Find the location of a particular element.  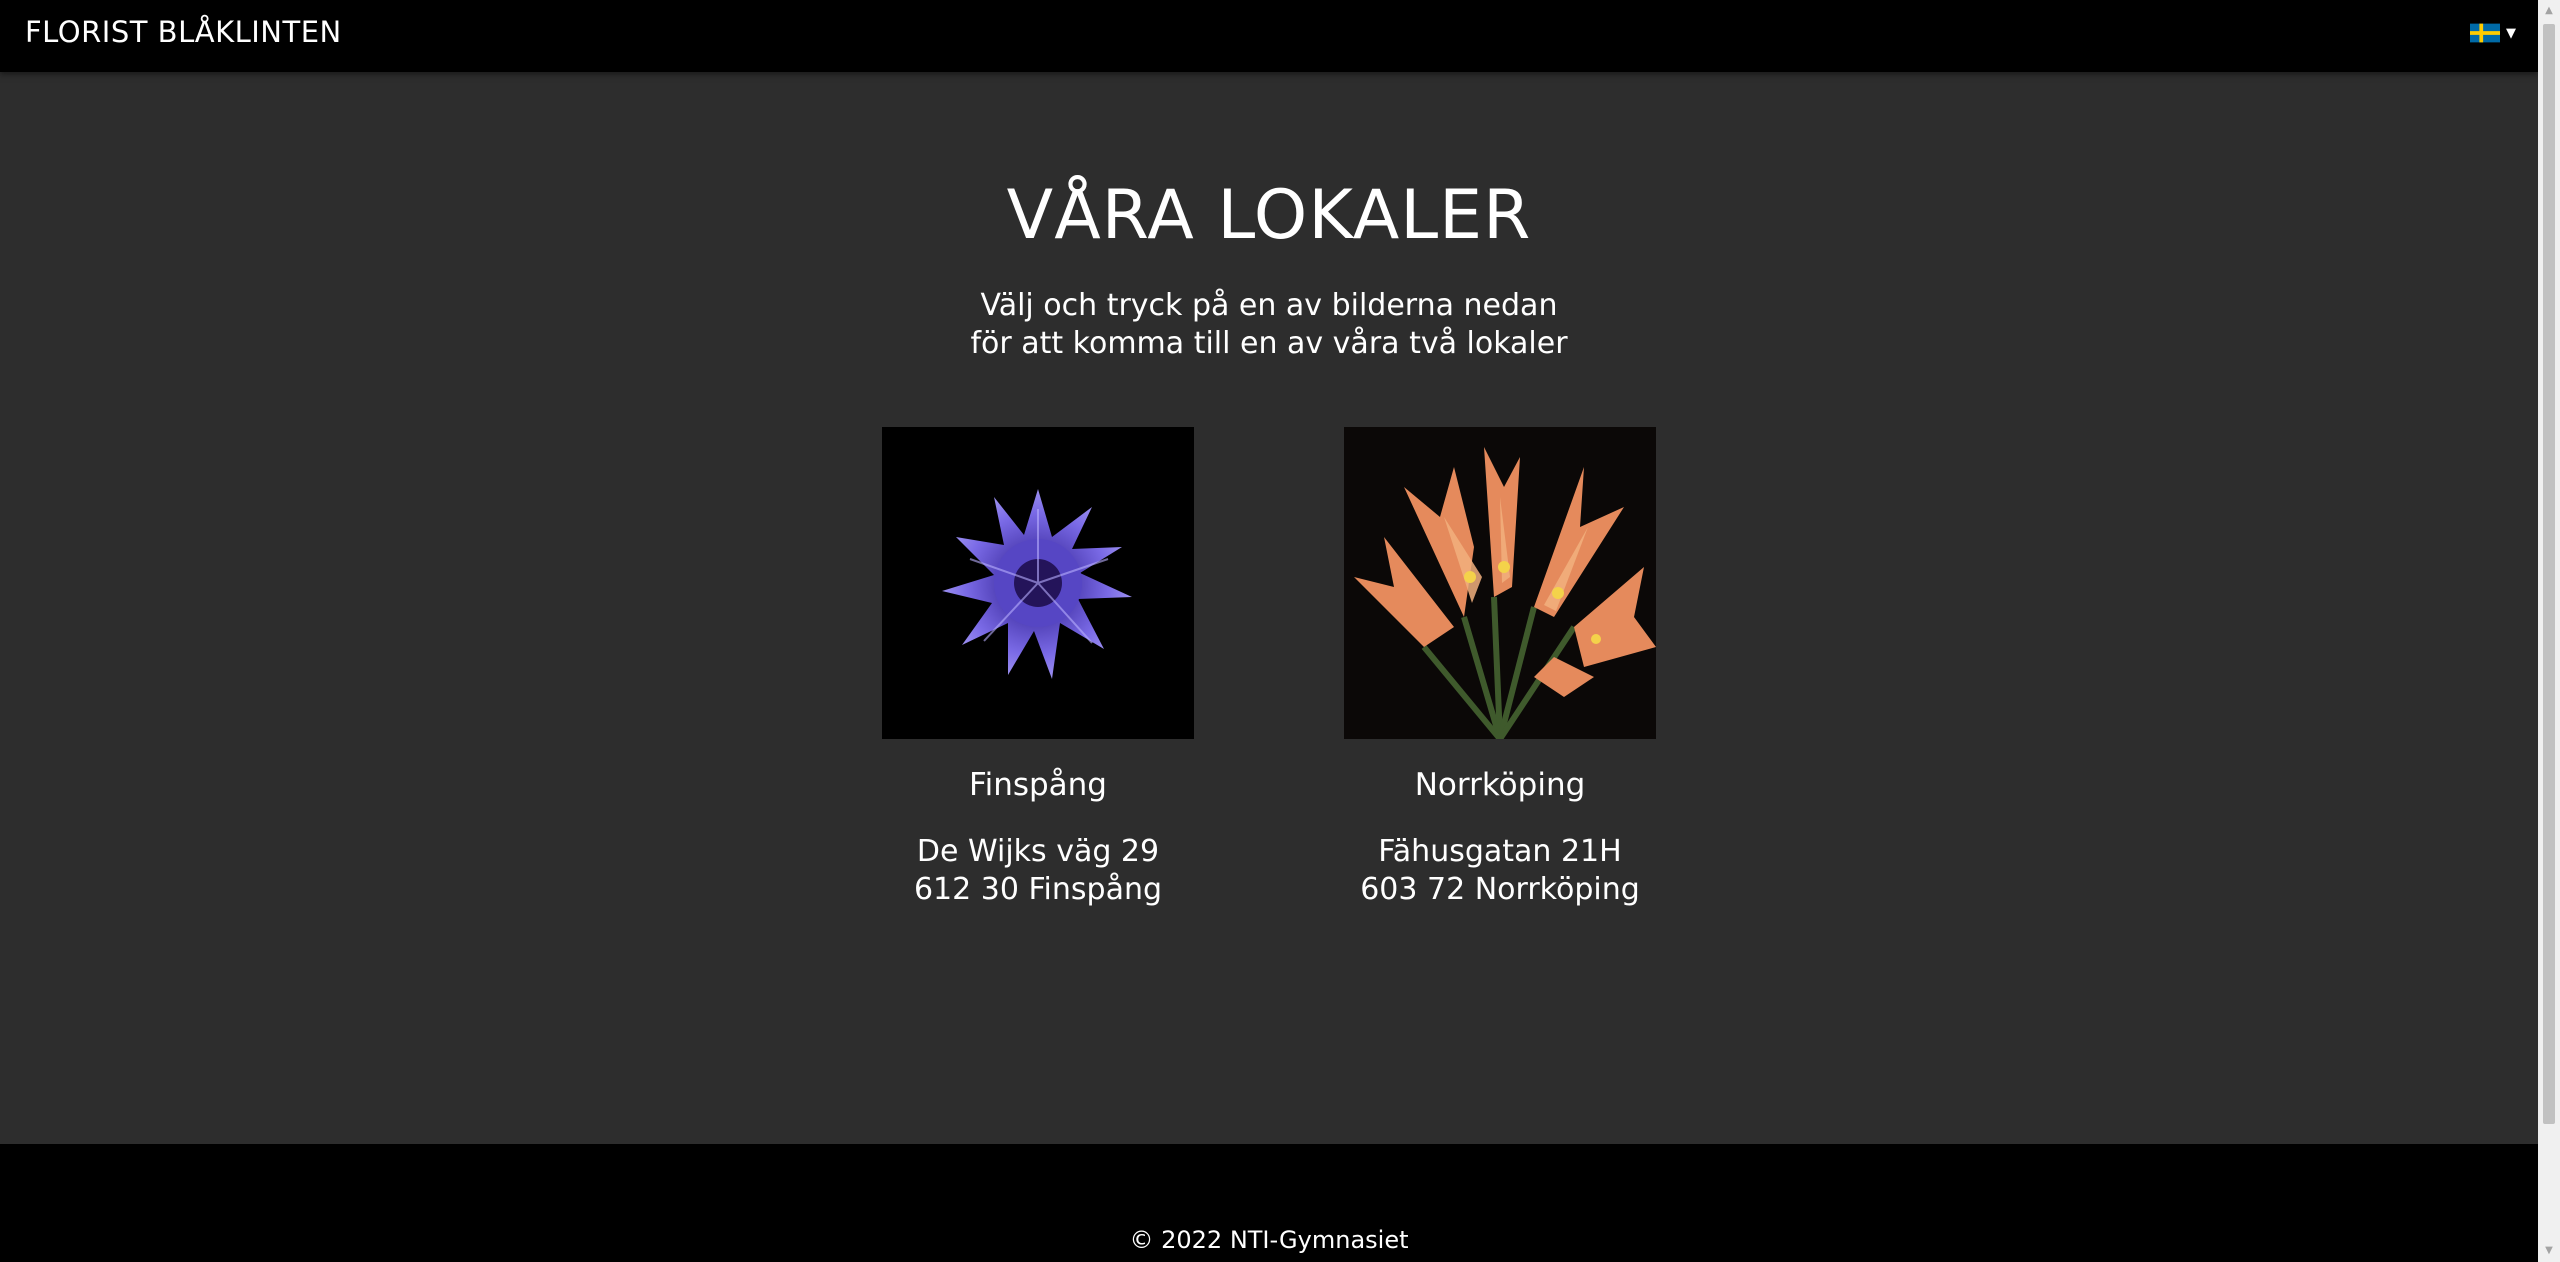

scroll-down-arrow-icon: ▼ is located at coordinates (2549, 1251).